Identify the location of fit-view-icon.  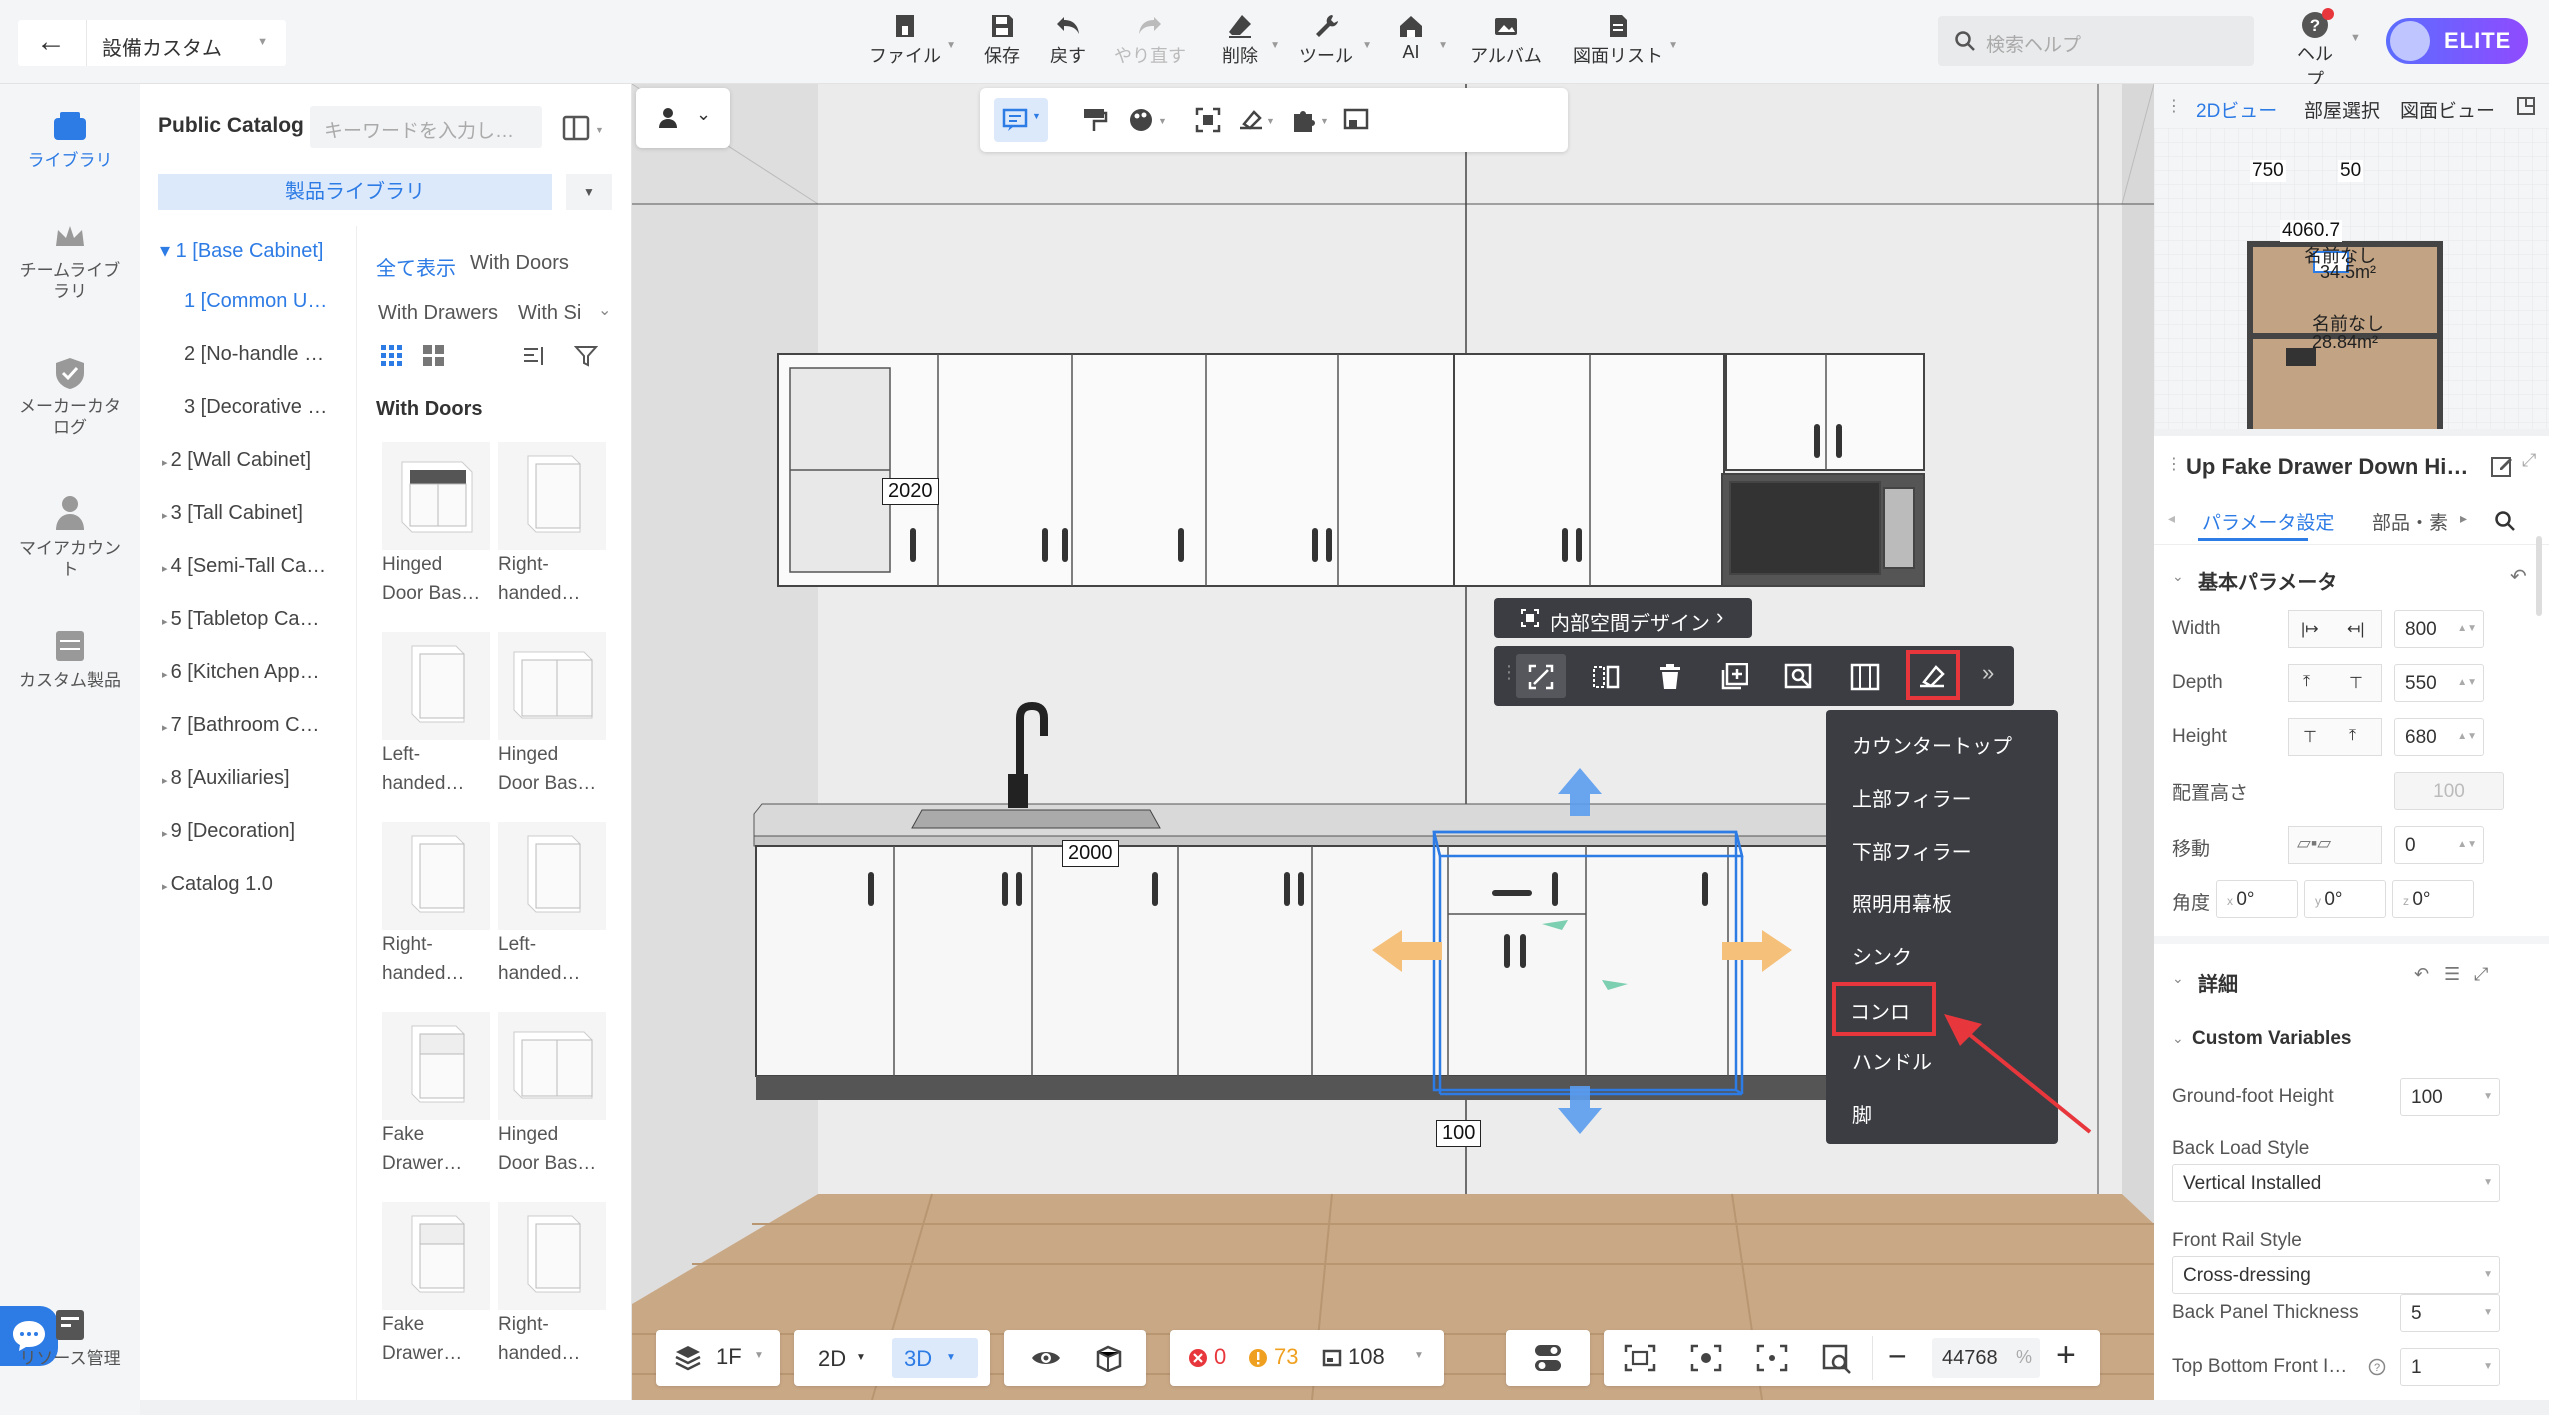
(1640, 1358).